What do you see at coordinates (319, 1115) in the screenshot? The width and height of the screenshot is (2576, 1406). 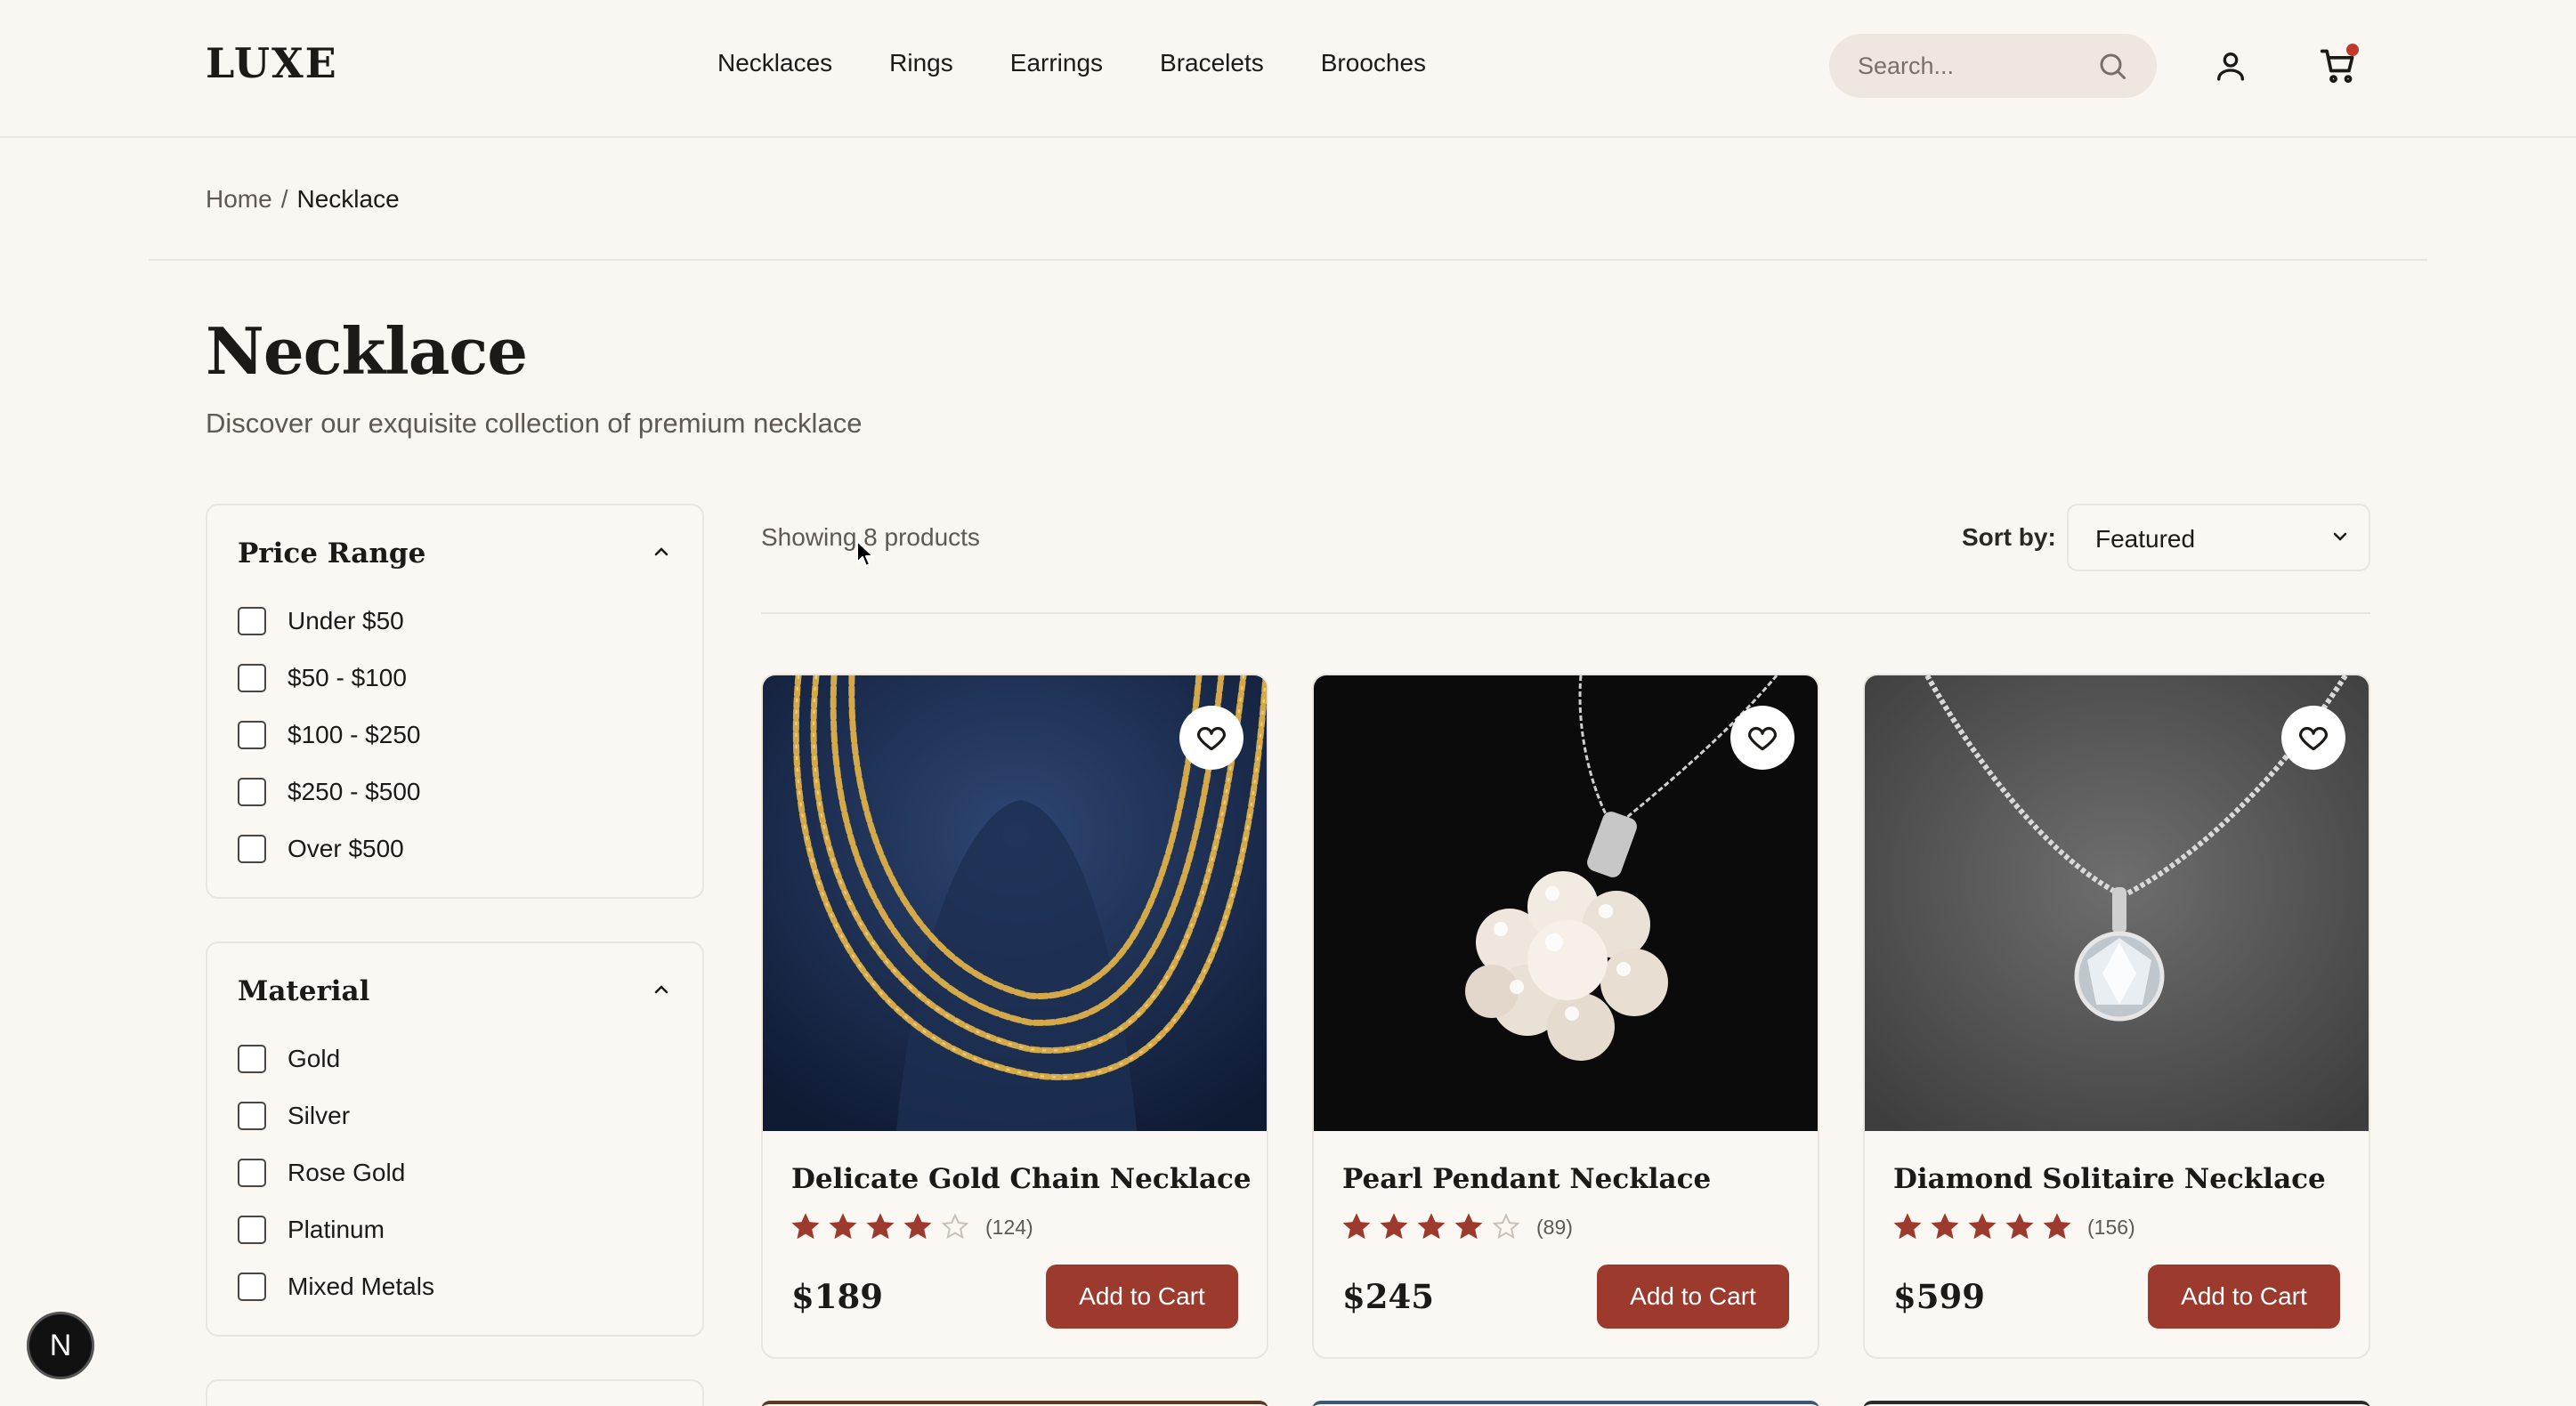 I see `option-label: Silver` at bounding box center [319, 1115].